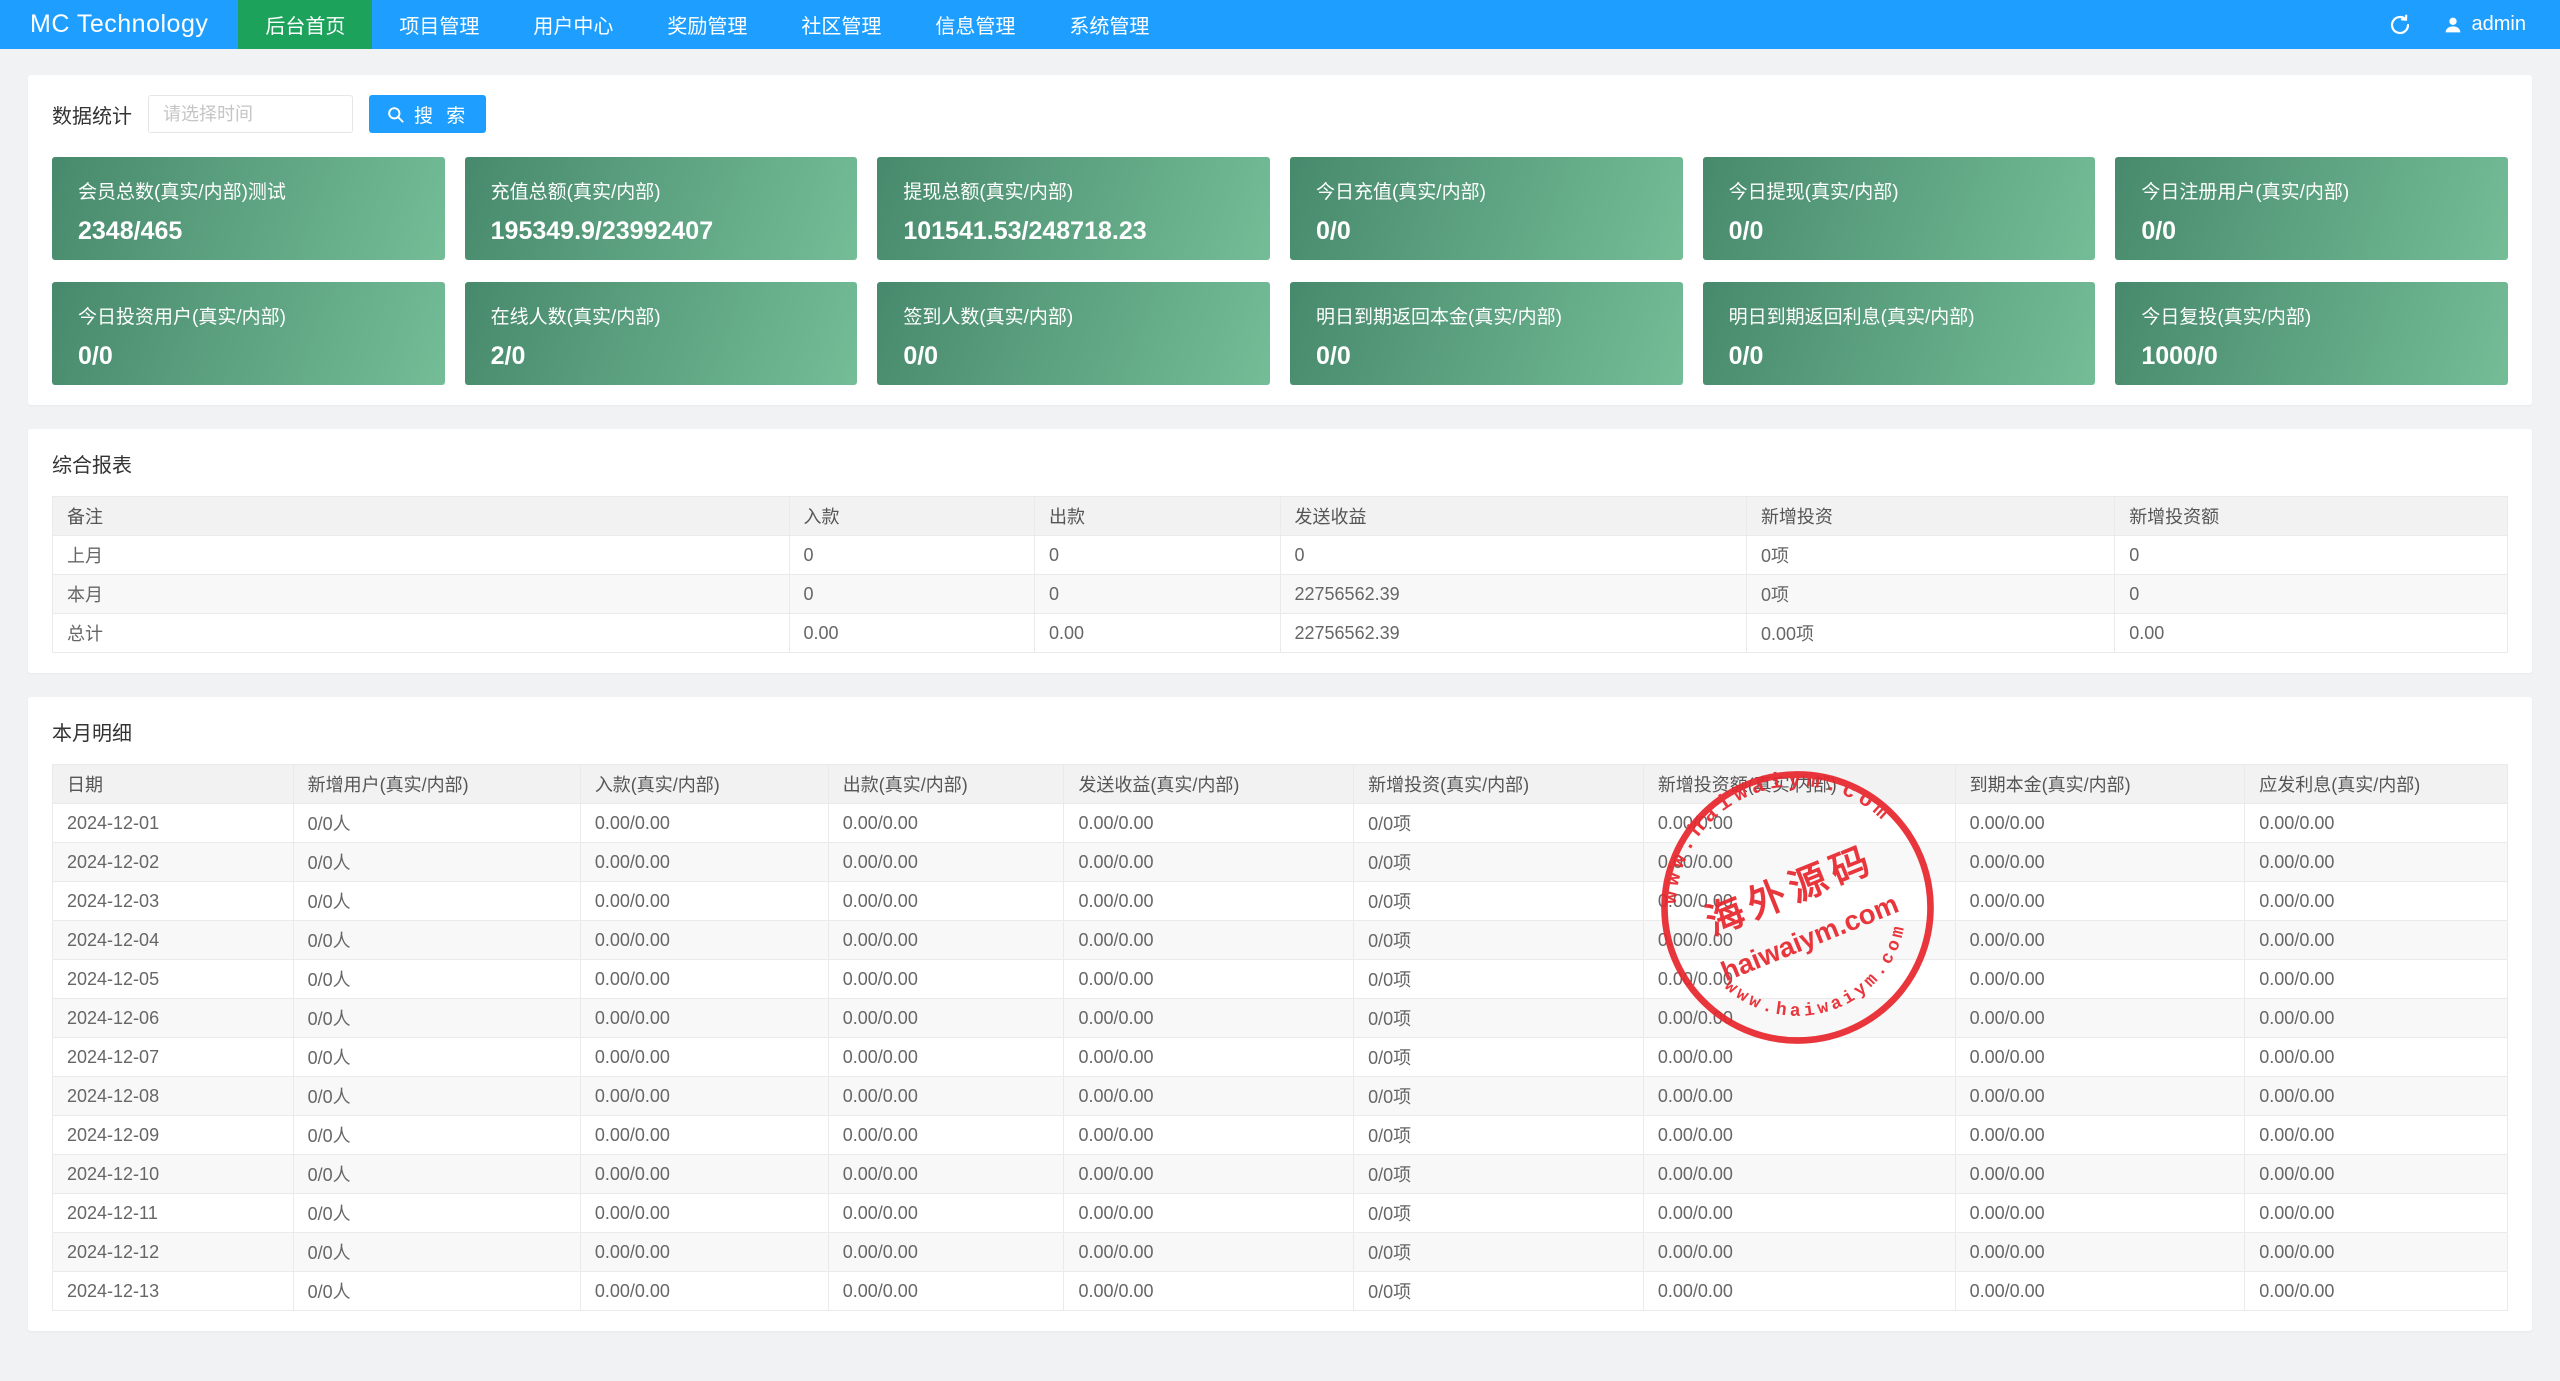  Describe the element at coordinates (946, 784) in the screenshot. I see `column-header: 出款(真实/内部)` at that location.